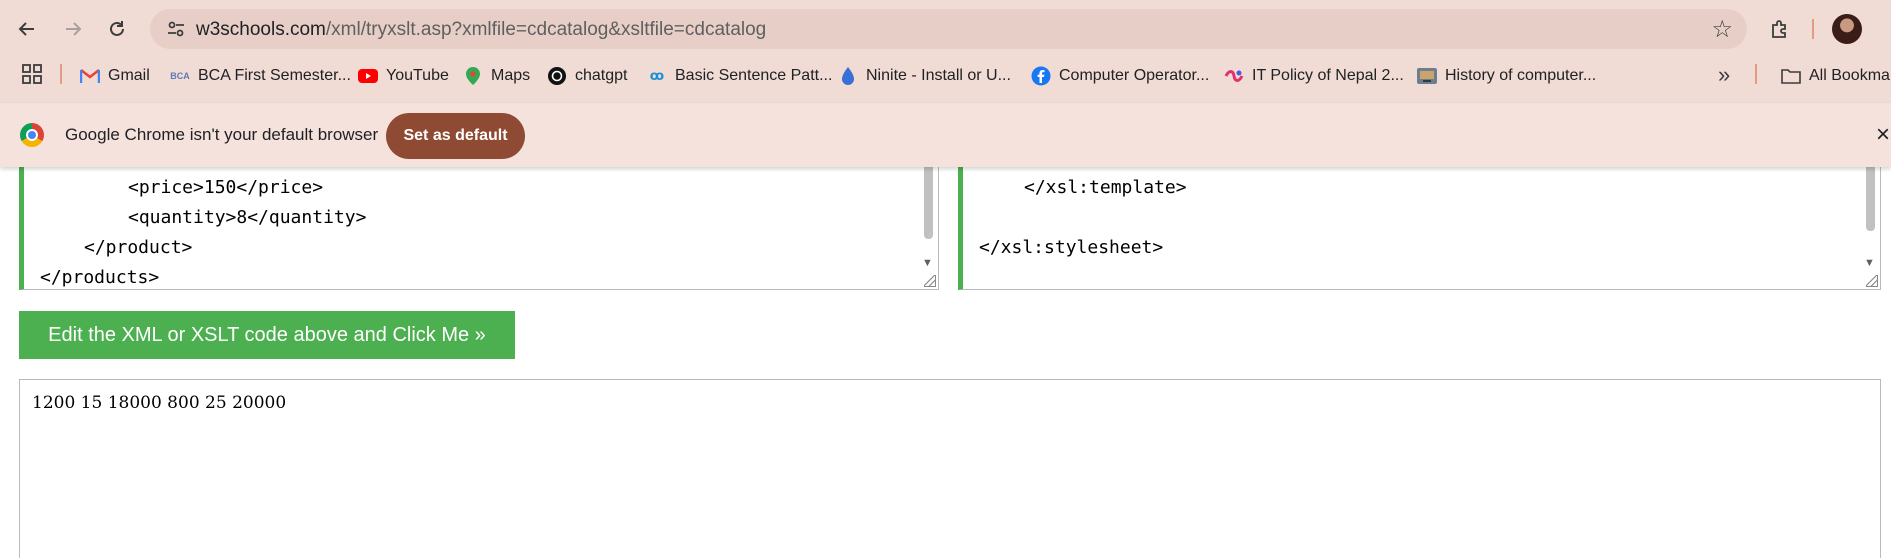  I want to click on code-line: <quantity>8</quantity>, so click(247, 217).